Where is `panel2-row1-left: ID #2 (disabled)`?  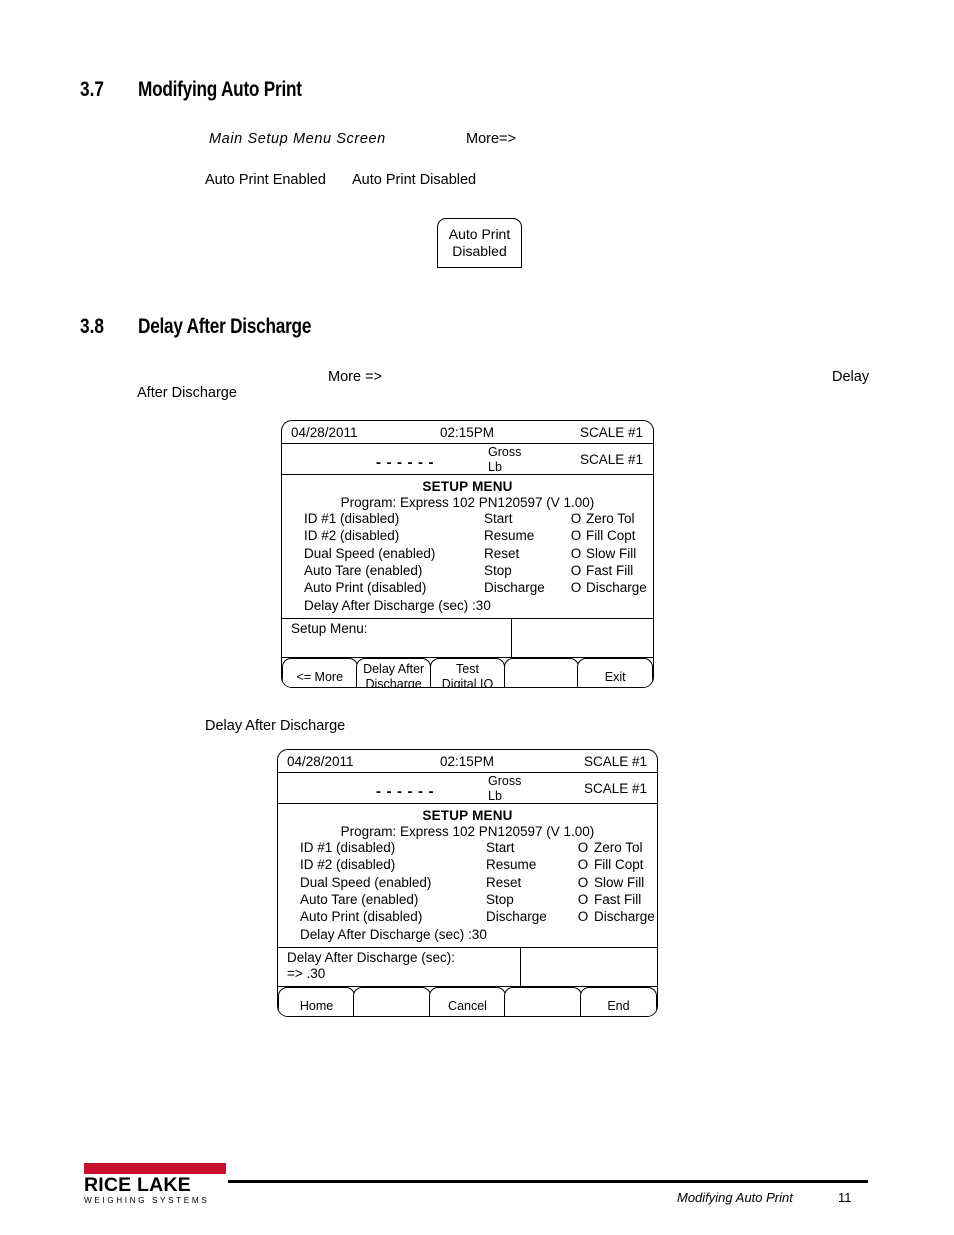
panel2-row1-left: ID #2 (disabled) is located at coordinates (393, 864).